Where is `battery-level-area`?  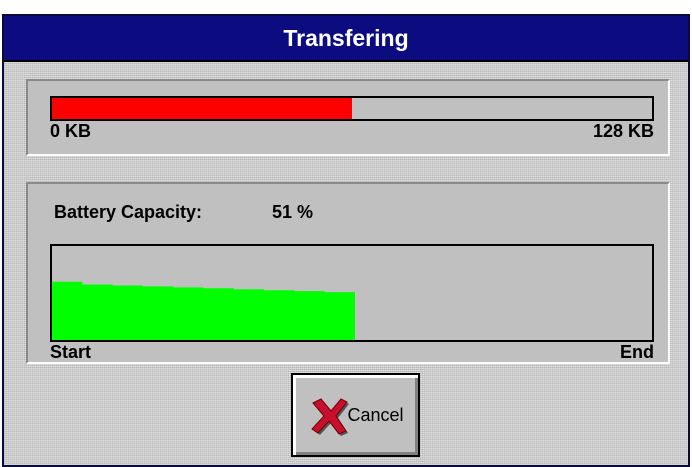 battery-level-area is located at coordinates (203, 310).